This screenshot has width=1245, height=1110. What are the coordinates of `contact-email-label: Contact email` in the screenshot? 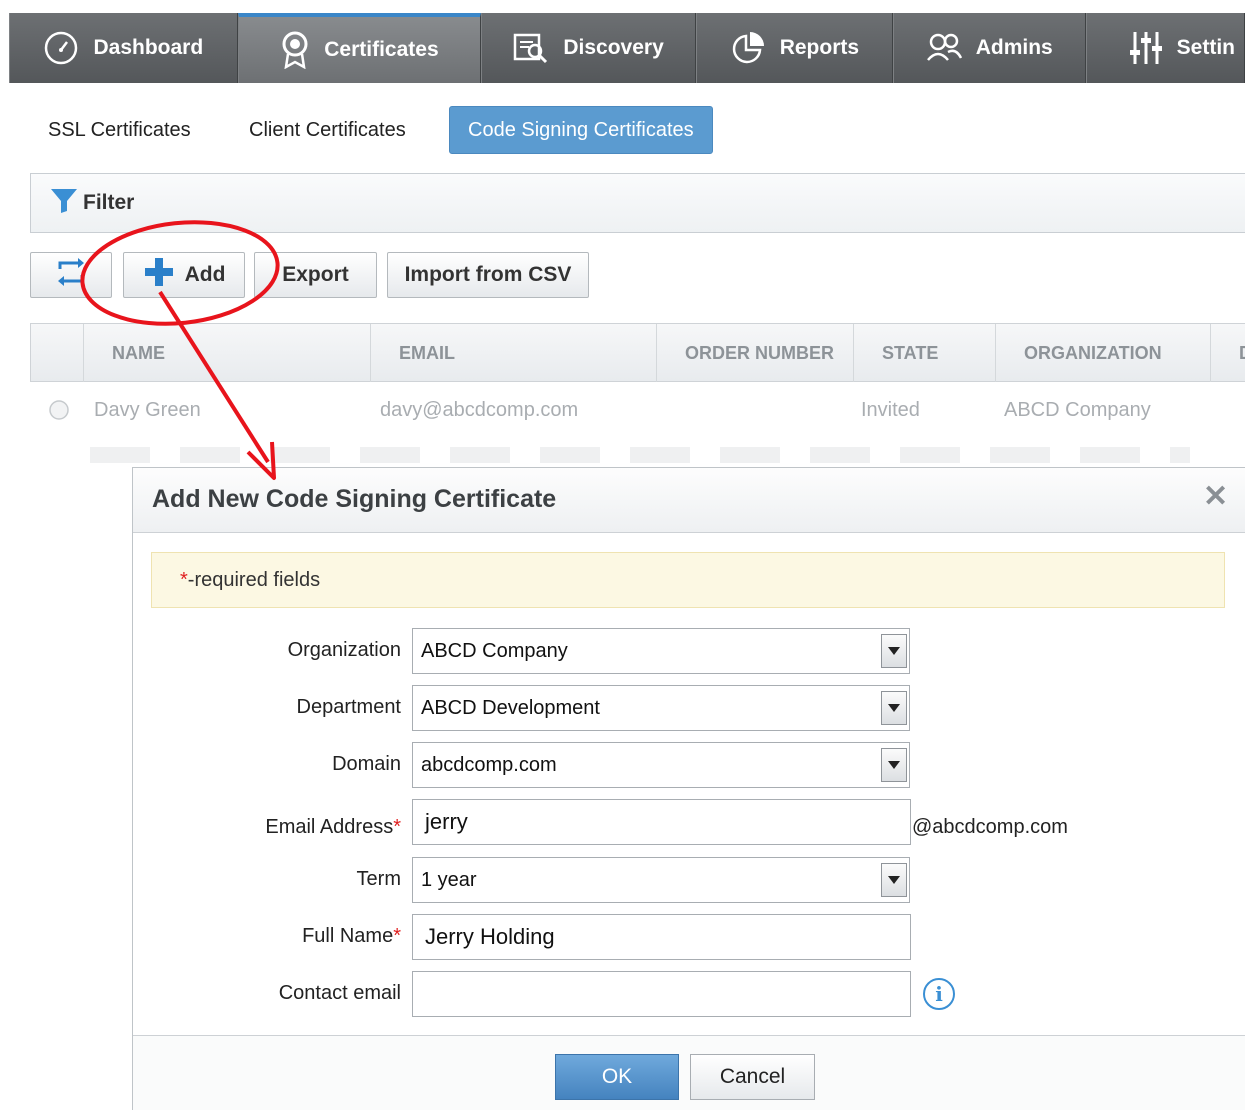 It's located at (339, 993).